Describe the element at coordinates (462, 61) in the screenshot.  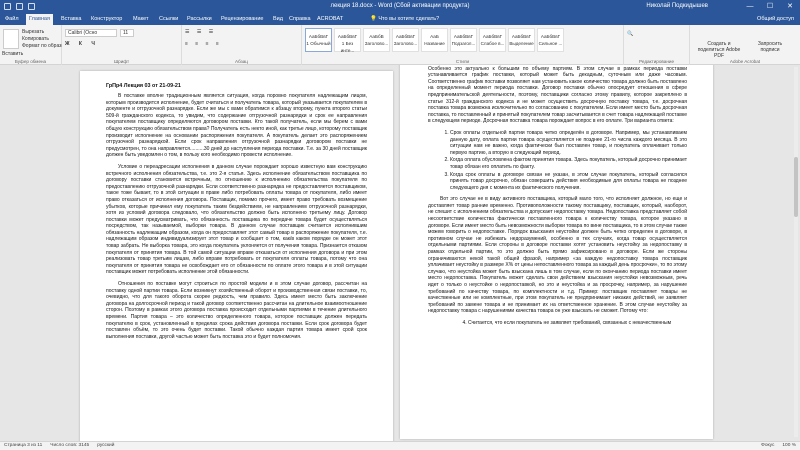
I see `styles-label: Стили` at that location.